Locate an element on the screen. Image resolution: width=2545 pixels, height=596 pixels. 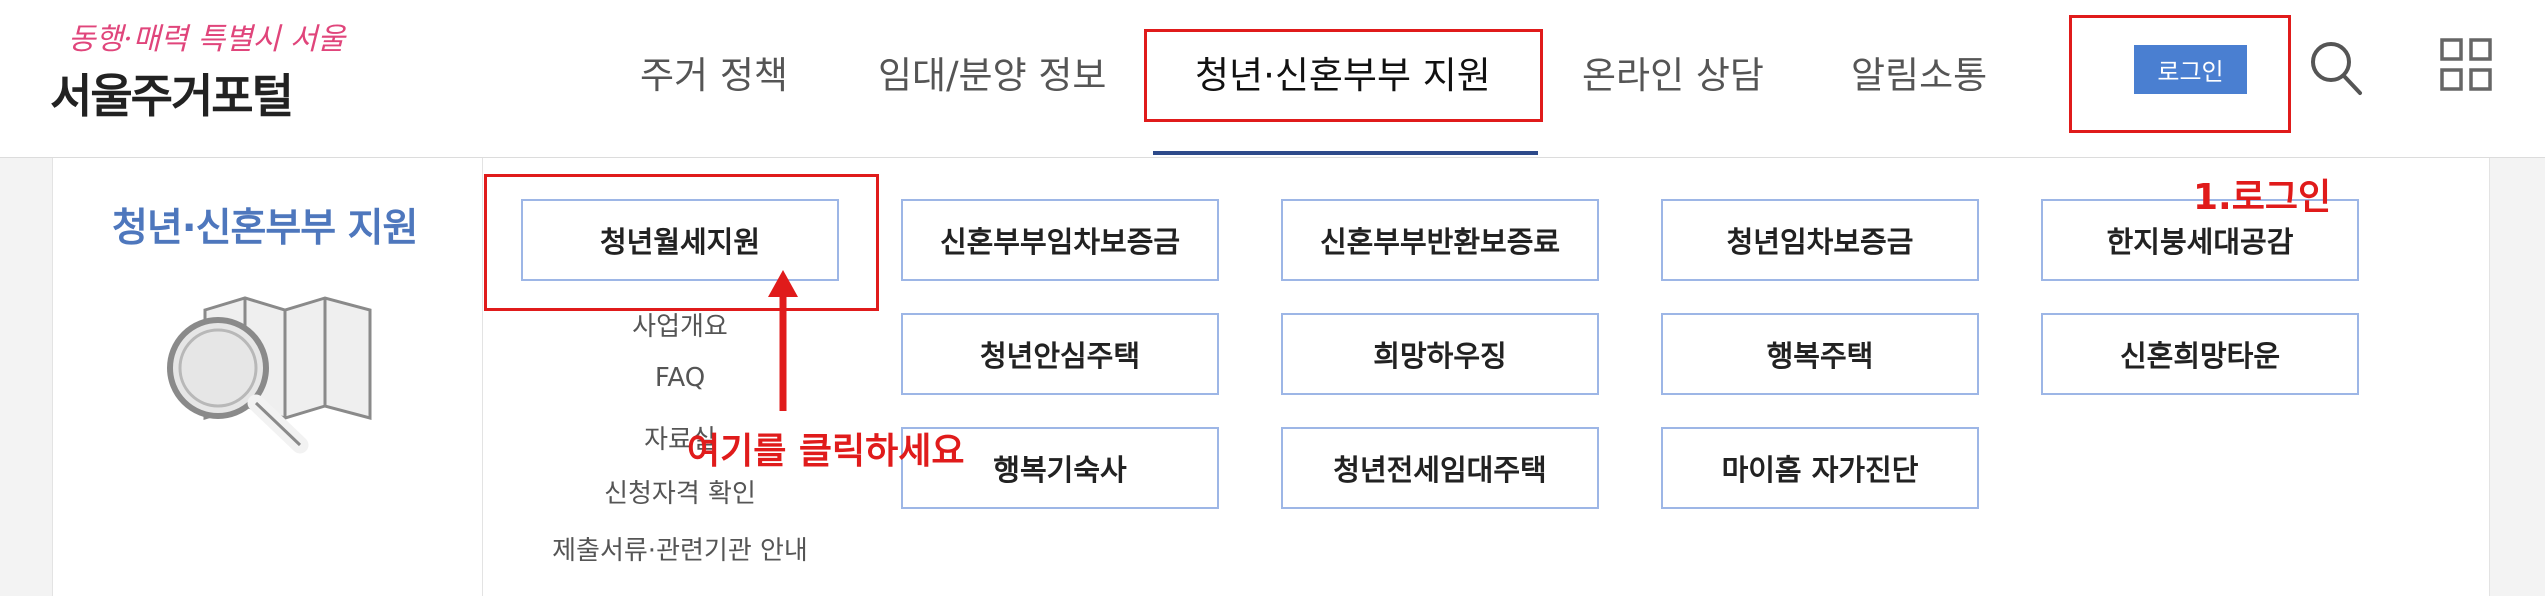
nav-item-notice: 알림소통 is located at coordinates (1919, 72).